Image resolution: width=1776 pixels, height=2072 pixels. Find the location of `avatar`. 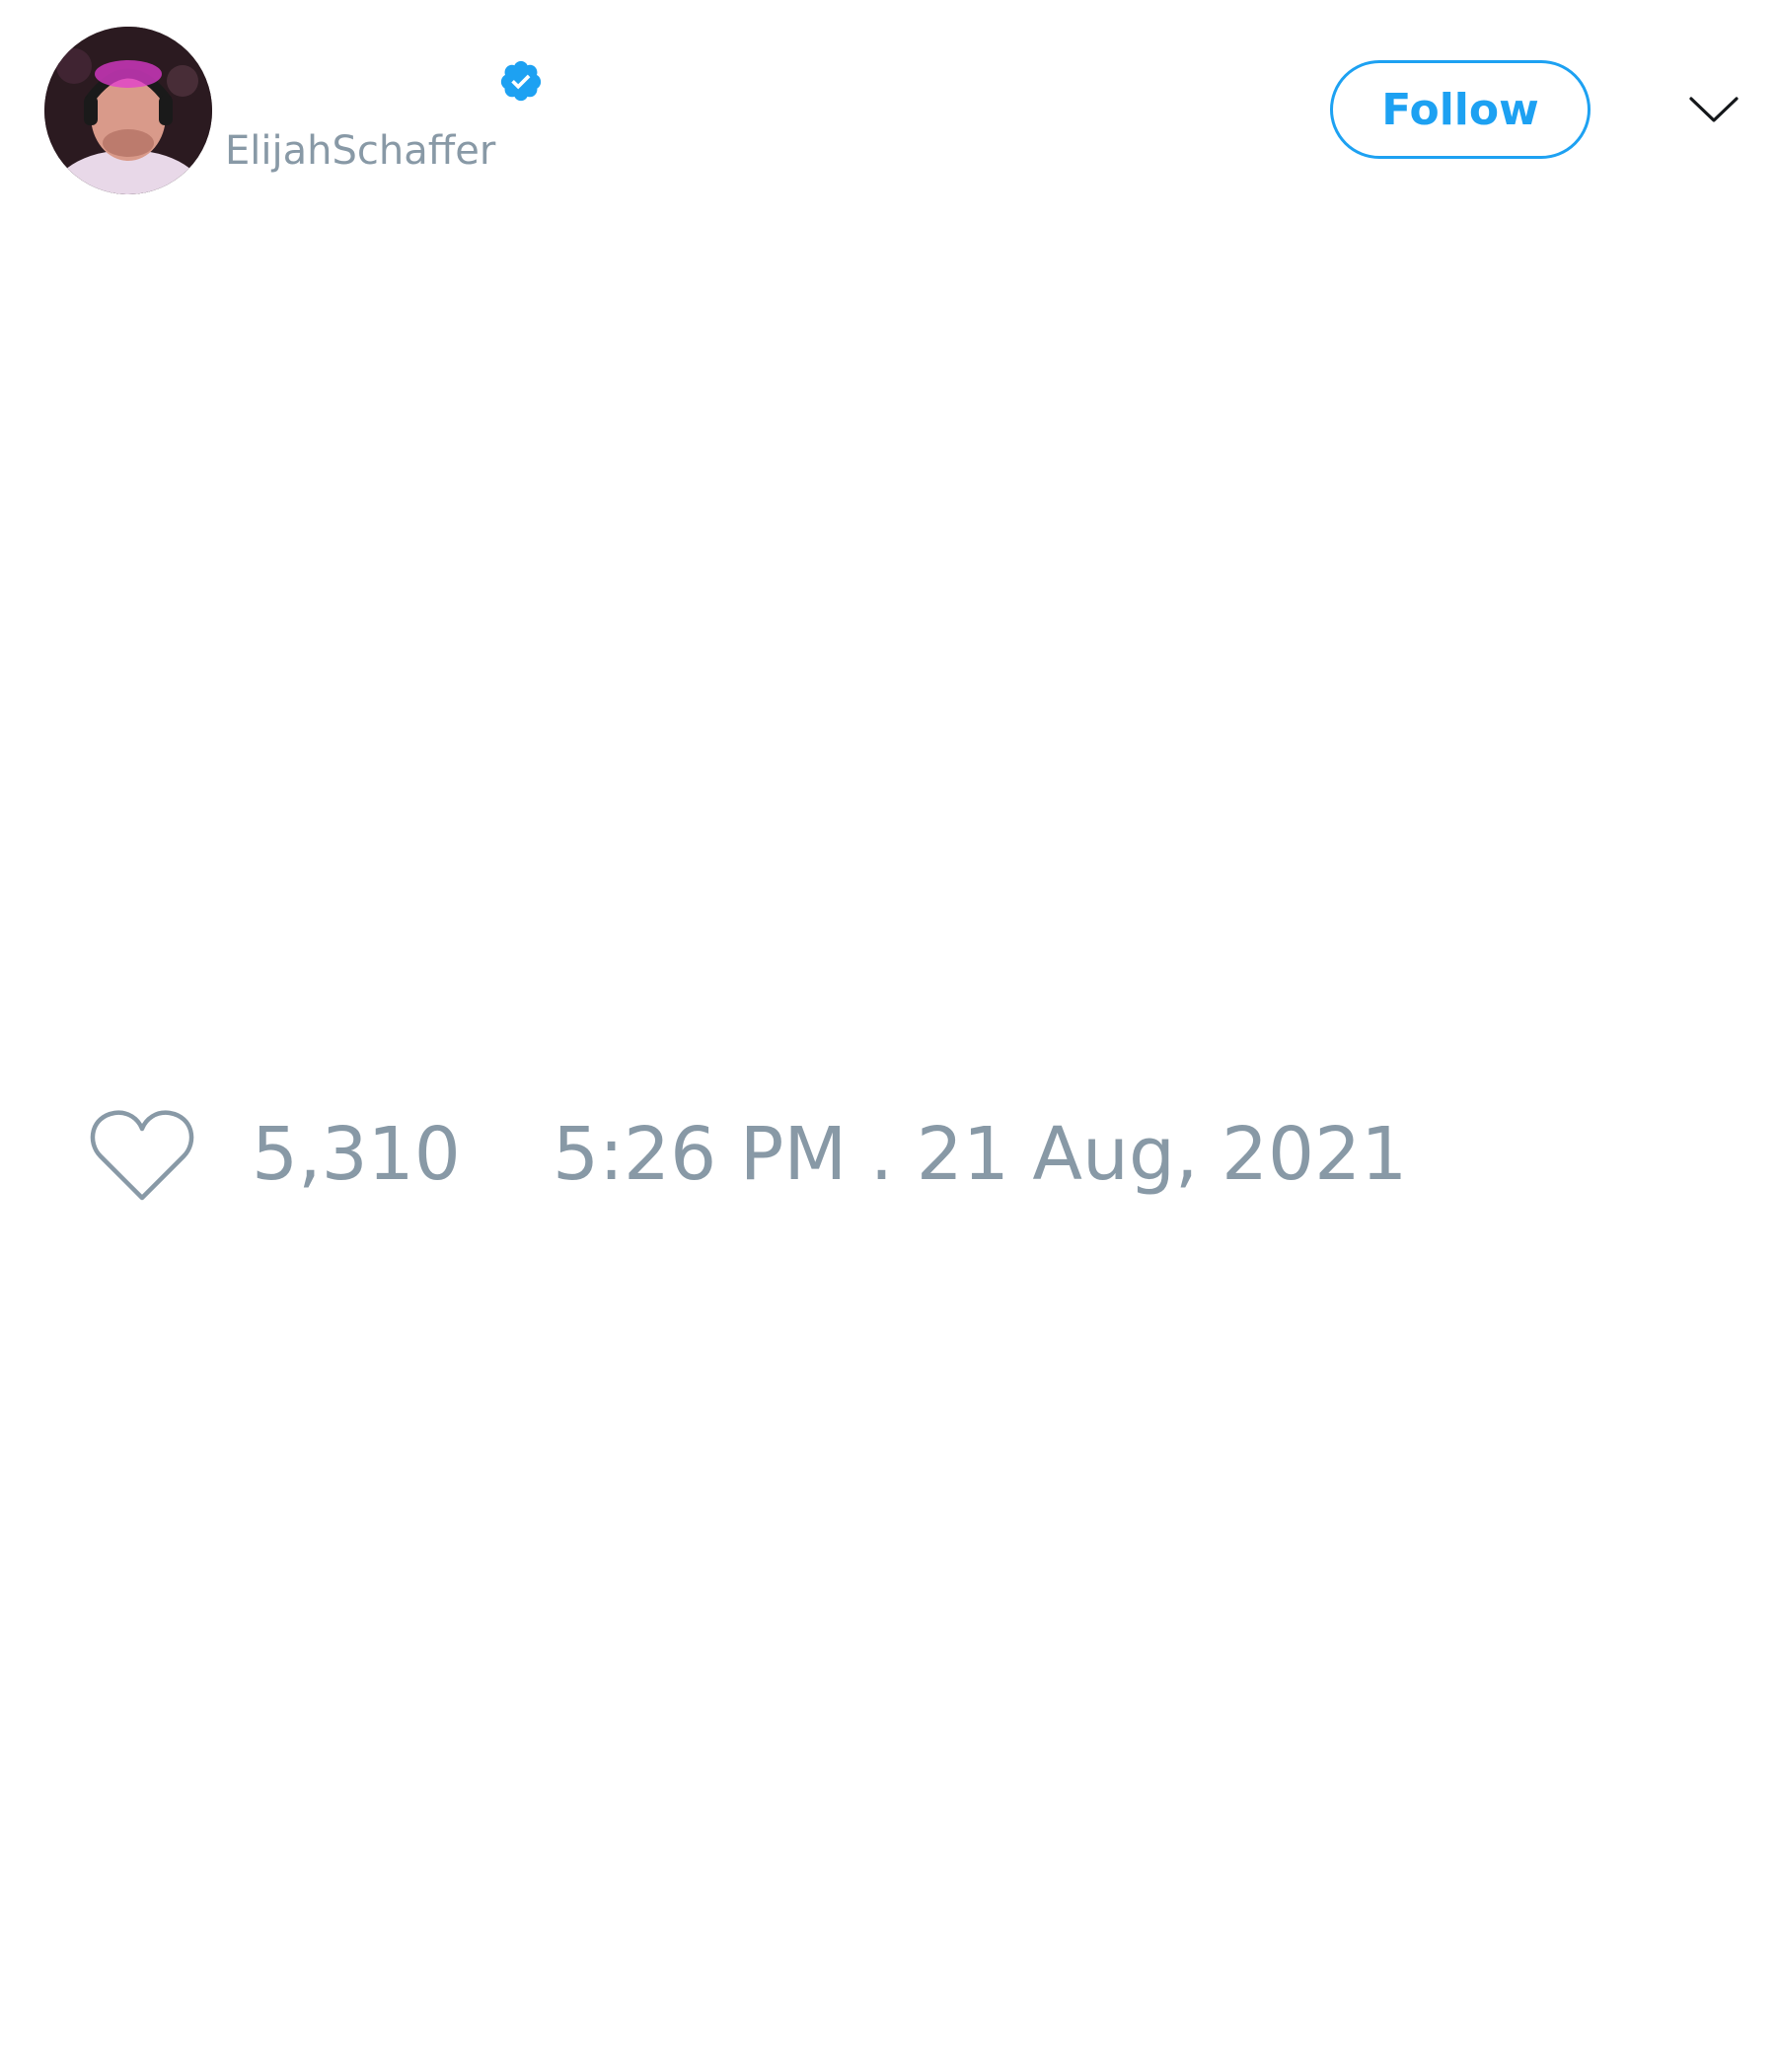

avatar is located at coordinates (128, 111).